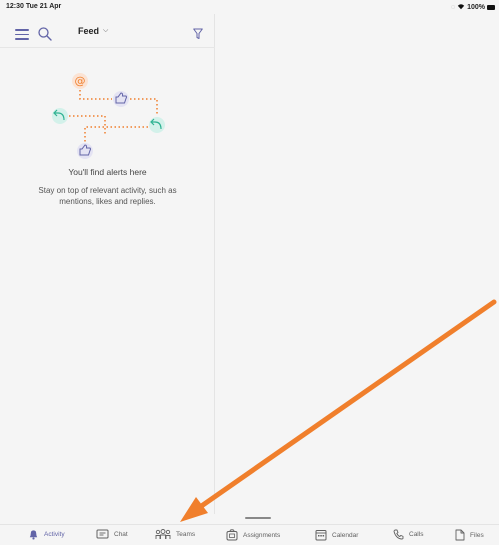  I want to click on empty-state-title: You'll find alerts here, so click(107, 172).